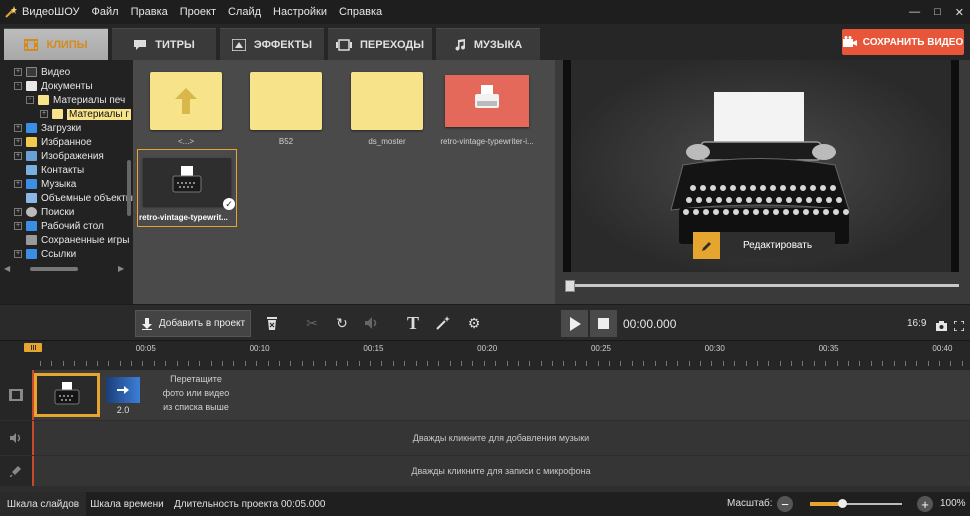  Describe the element at coordinates (762, 285) in the screenshot. I see `seek-track` at that location.